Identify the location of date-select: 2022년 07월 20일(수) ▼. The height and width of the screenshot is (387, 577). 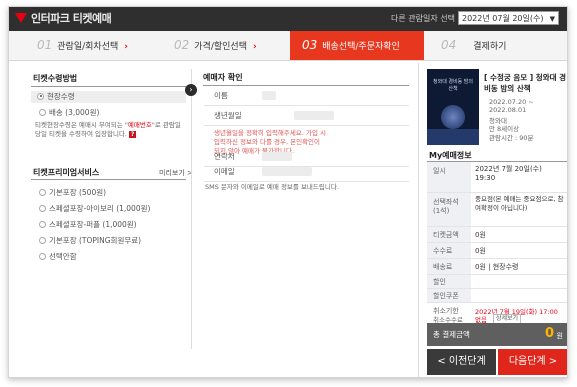
(508, 18).